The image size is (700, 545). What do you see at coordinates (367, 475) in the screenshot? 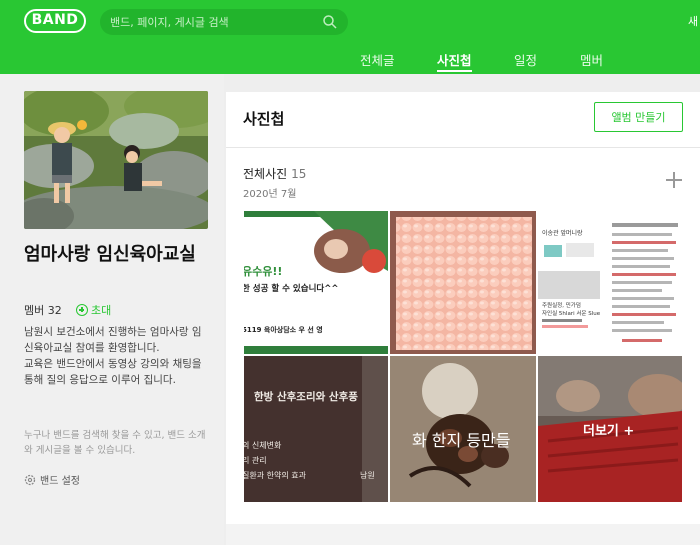
I see `photo-4-right: 남원` at bounding box center [367, 475].